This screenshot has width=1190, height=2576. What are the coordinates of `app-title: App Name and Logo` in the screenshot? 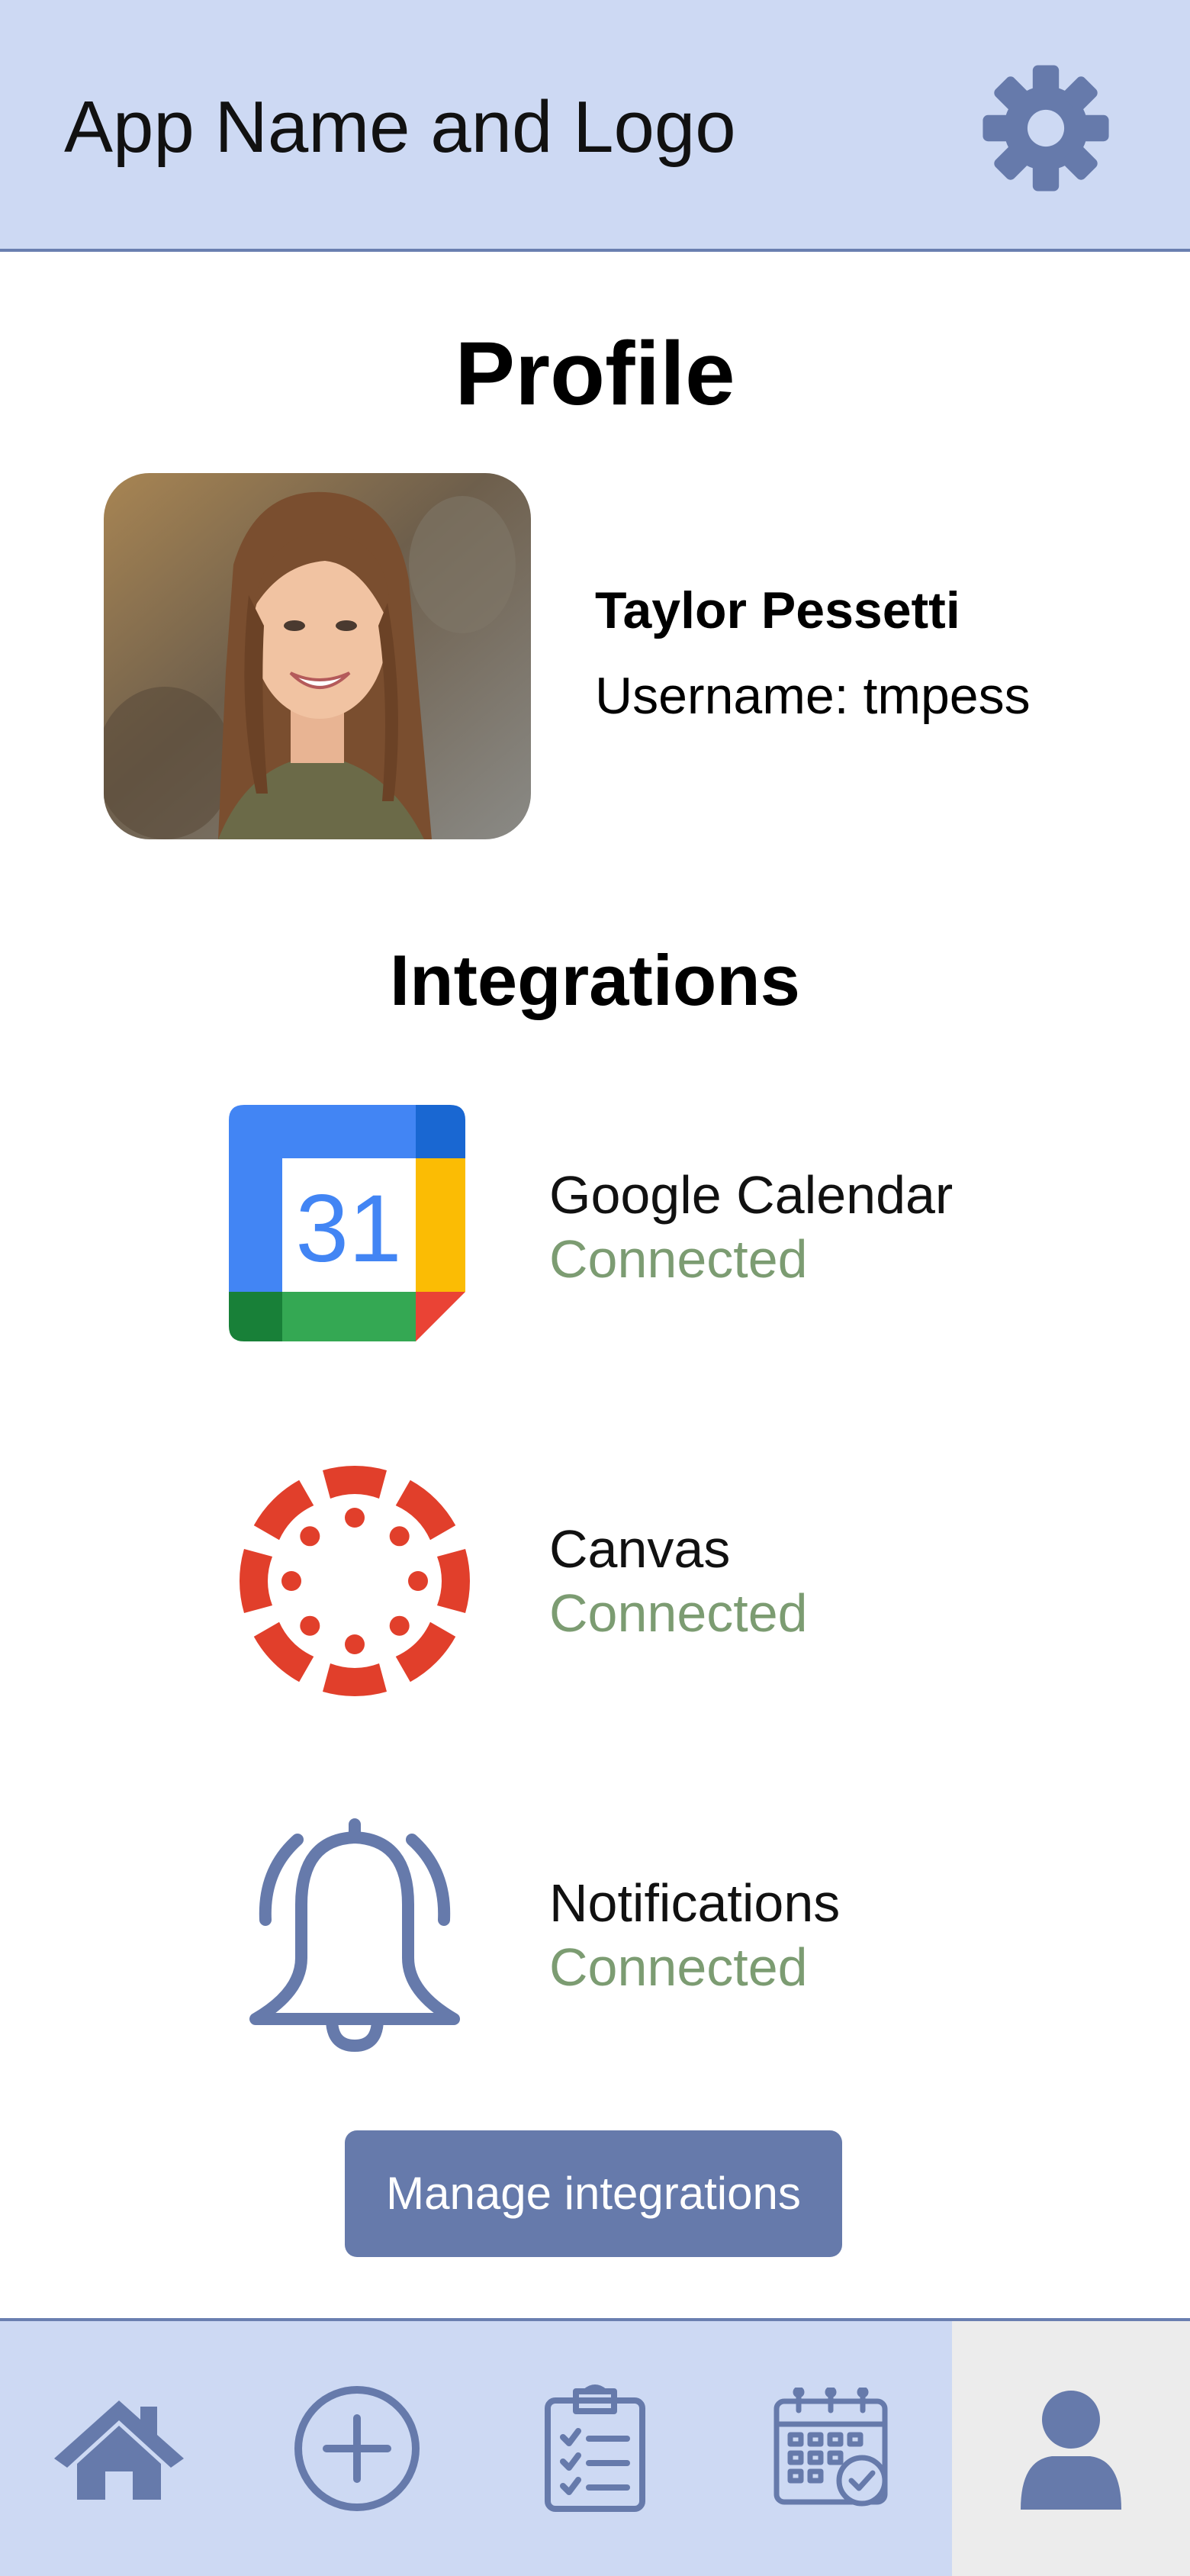 It's located at (400, 127).